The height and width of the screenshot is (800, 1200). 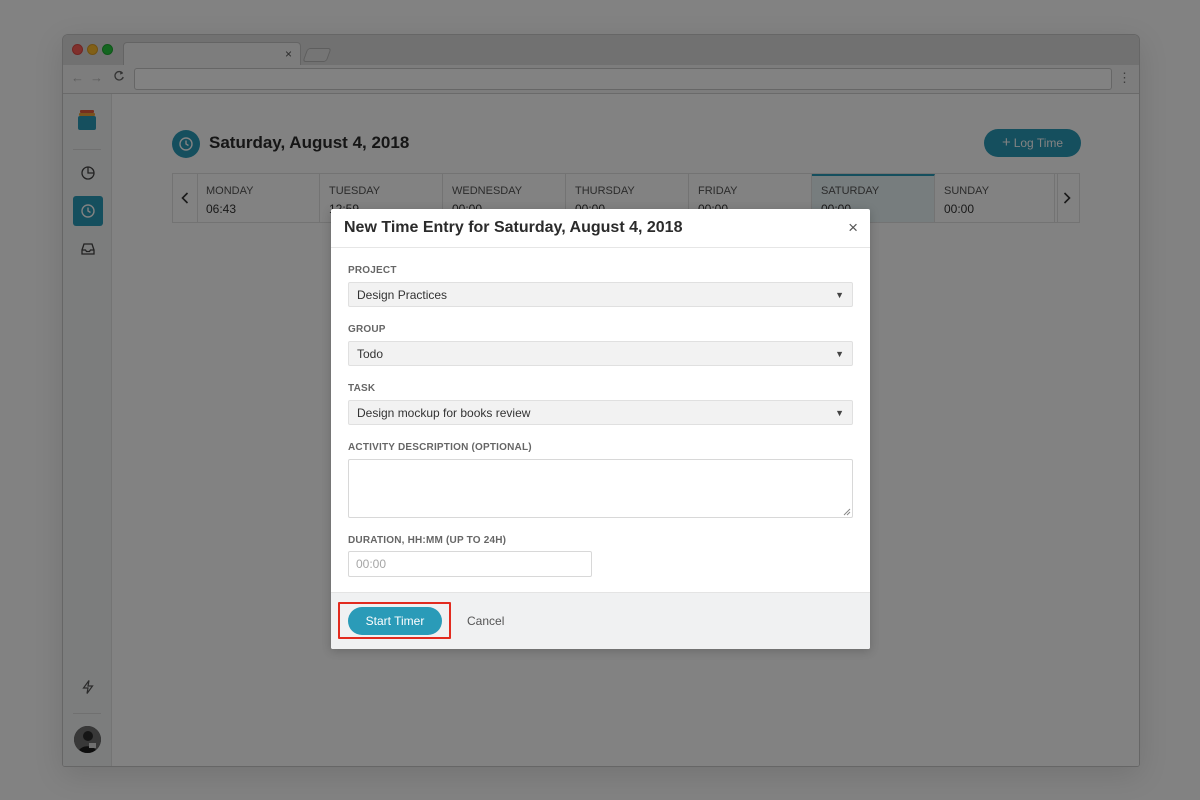 What do you see at coordinates (600, 620) in the screenshot?
I see `modal-footer: Start Timer Cancel` at bounding box center [600, 620].